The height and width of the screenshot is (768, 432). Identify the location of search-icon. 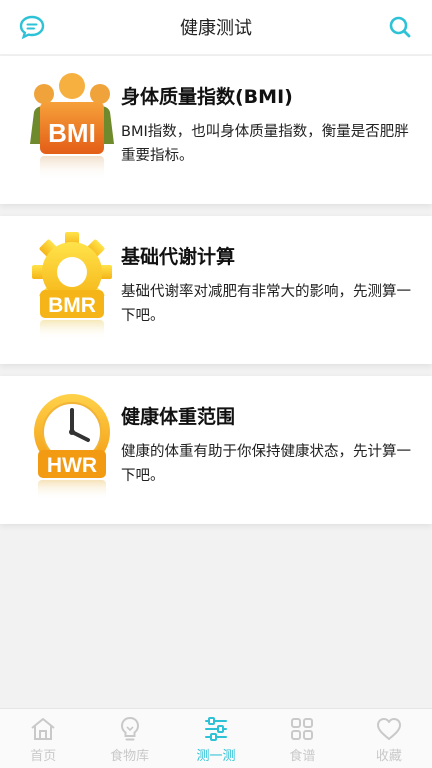
(400, 27).